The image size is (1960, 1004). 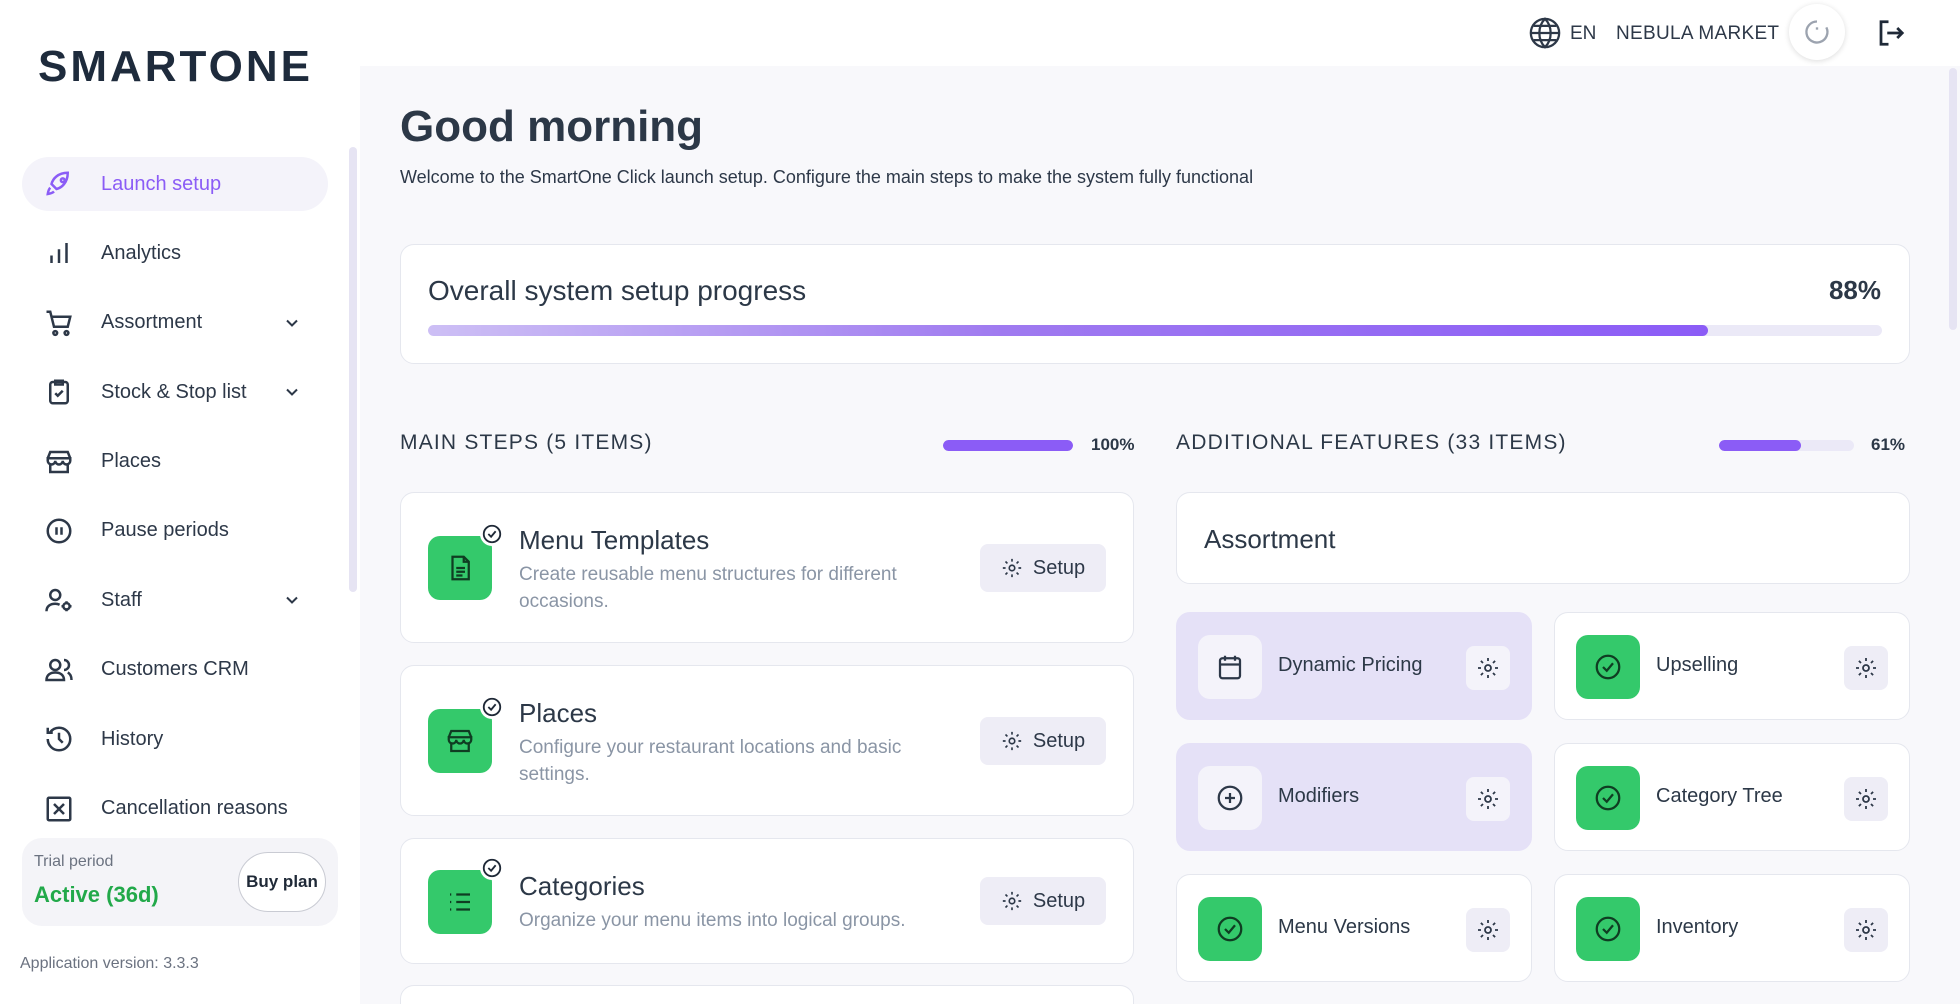 I want to click on feature-card-upselling: Upselling, so click(x=1732, y=666).